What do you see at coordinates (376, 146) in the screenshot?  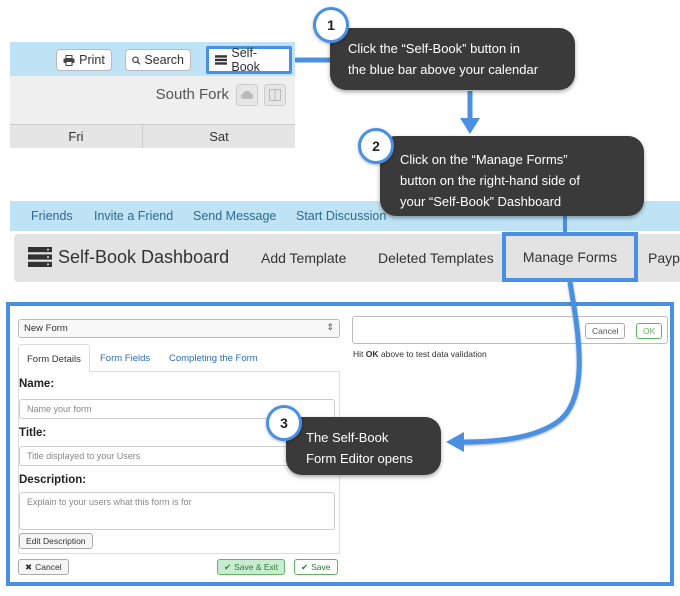 I see `step-badge-2: 2` at bounding box center [376, 146].